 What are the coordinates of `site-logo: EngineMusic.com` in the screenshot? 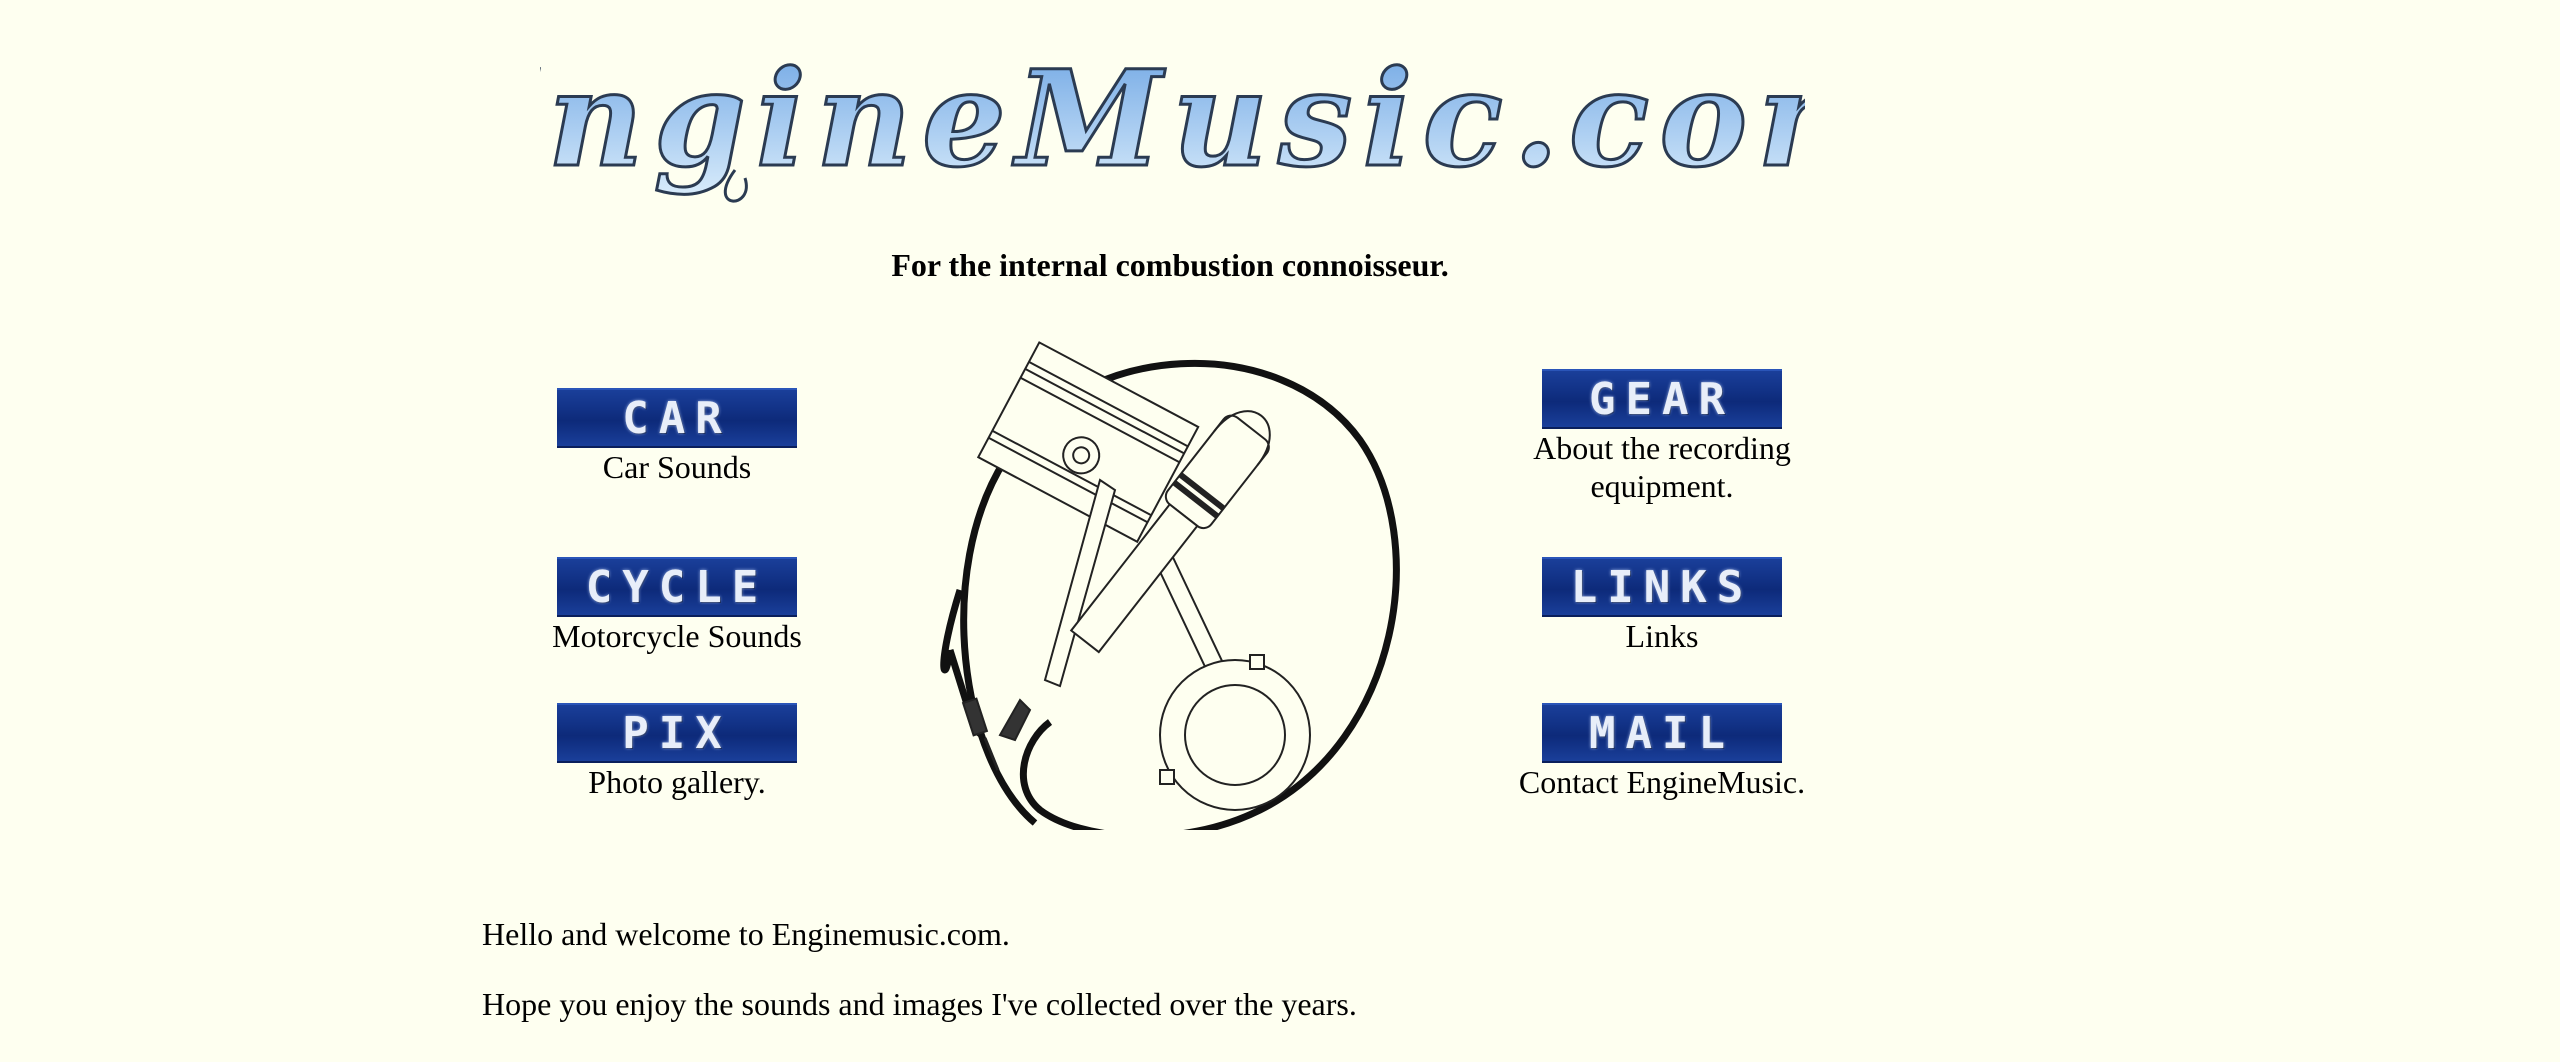 It's located at (1172, 135).